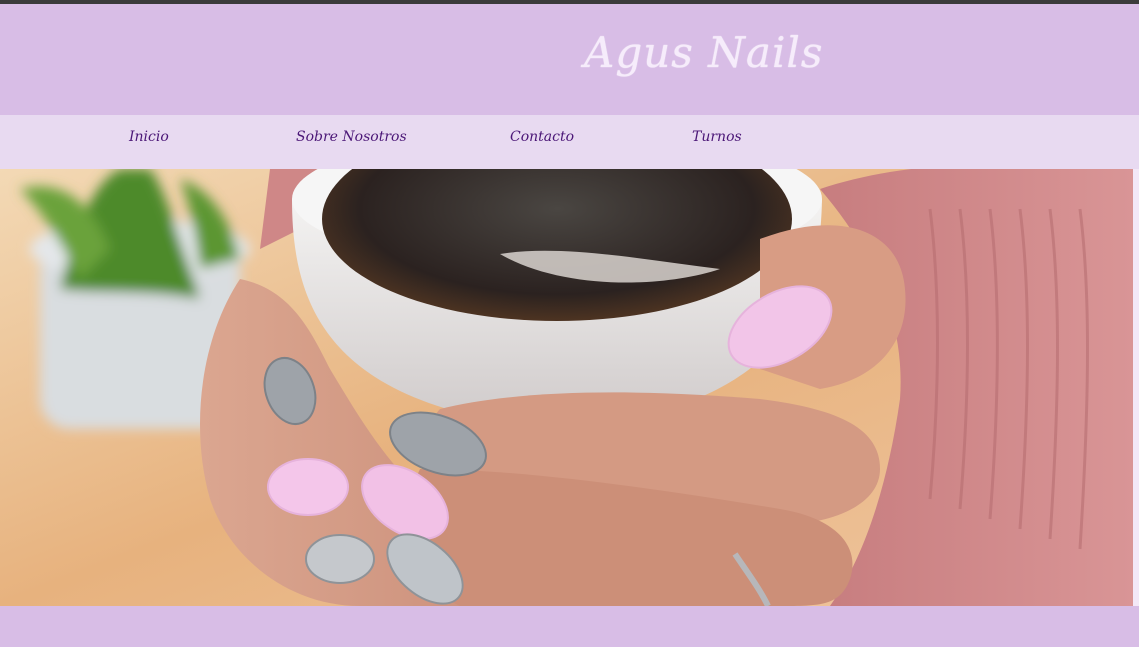  What do you see at coordinates (351, 137) in the screenshot?
I see `nav-link-sobre-nosotros: Sobre Nosotros` at bounding box center [351, 137].